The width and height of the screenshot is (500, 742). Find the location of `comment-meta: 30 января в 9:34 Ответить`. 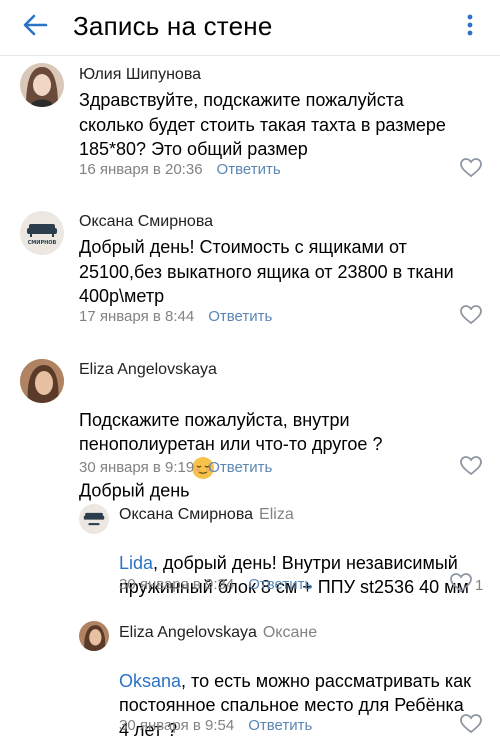

comment-meta: 30 января в 9:34 Ответить is located at coordinates (215, 585).